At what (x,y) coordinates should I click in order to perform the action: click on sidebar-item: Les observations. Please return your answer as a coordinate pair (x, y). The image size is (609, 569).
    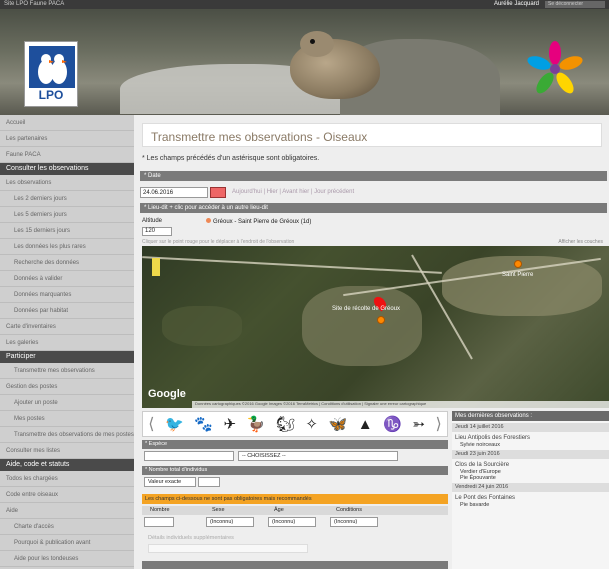
    Looking at the image, I should click on (67, 183).